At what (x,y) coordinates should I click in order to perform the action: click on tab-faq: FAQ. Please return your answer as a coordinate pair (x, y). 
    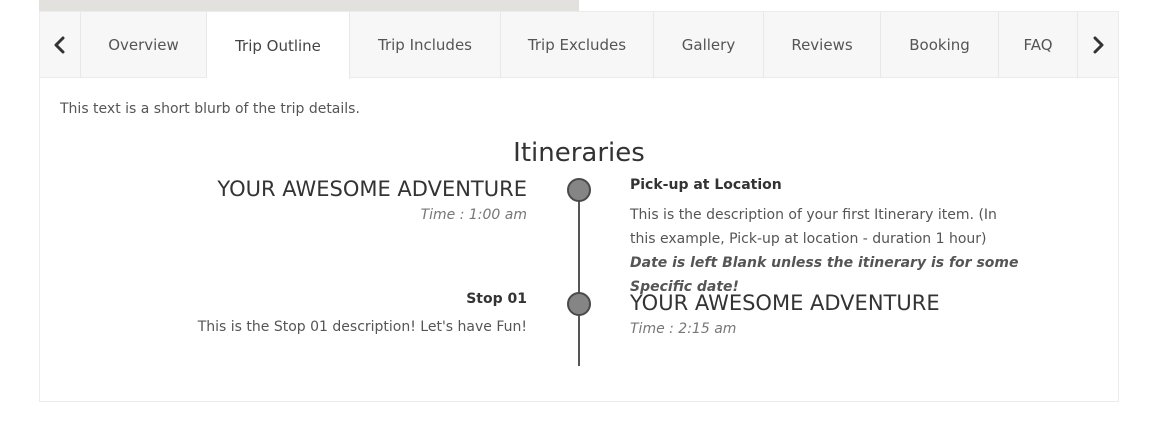
    Looking at the image, I should click on (1038, 45).